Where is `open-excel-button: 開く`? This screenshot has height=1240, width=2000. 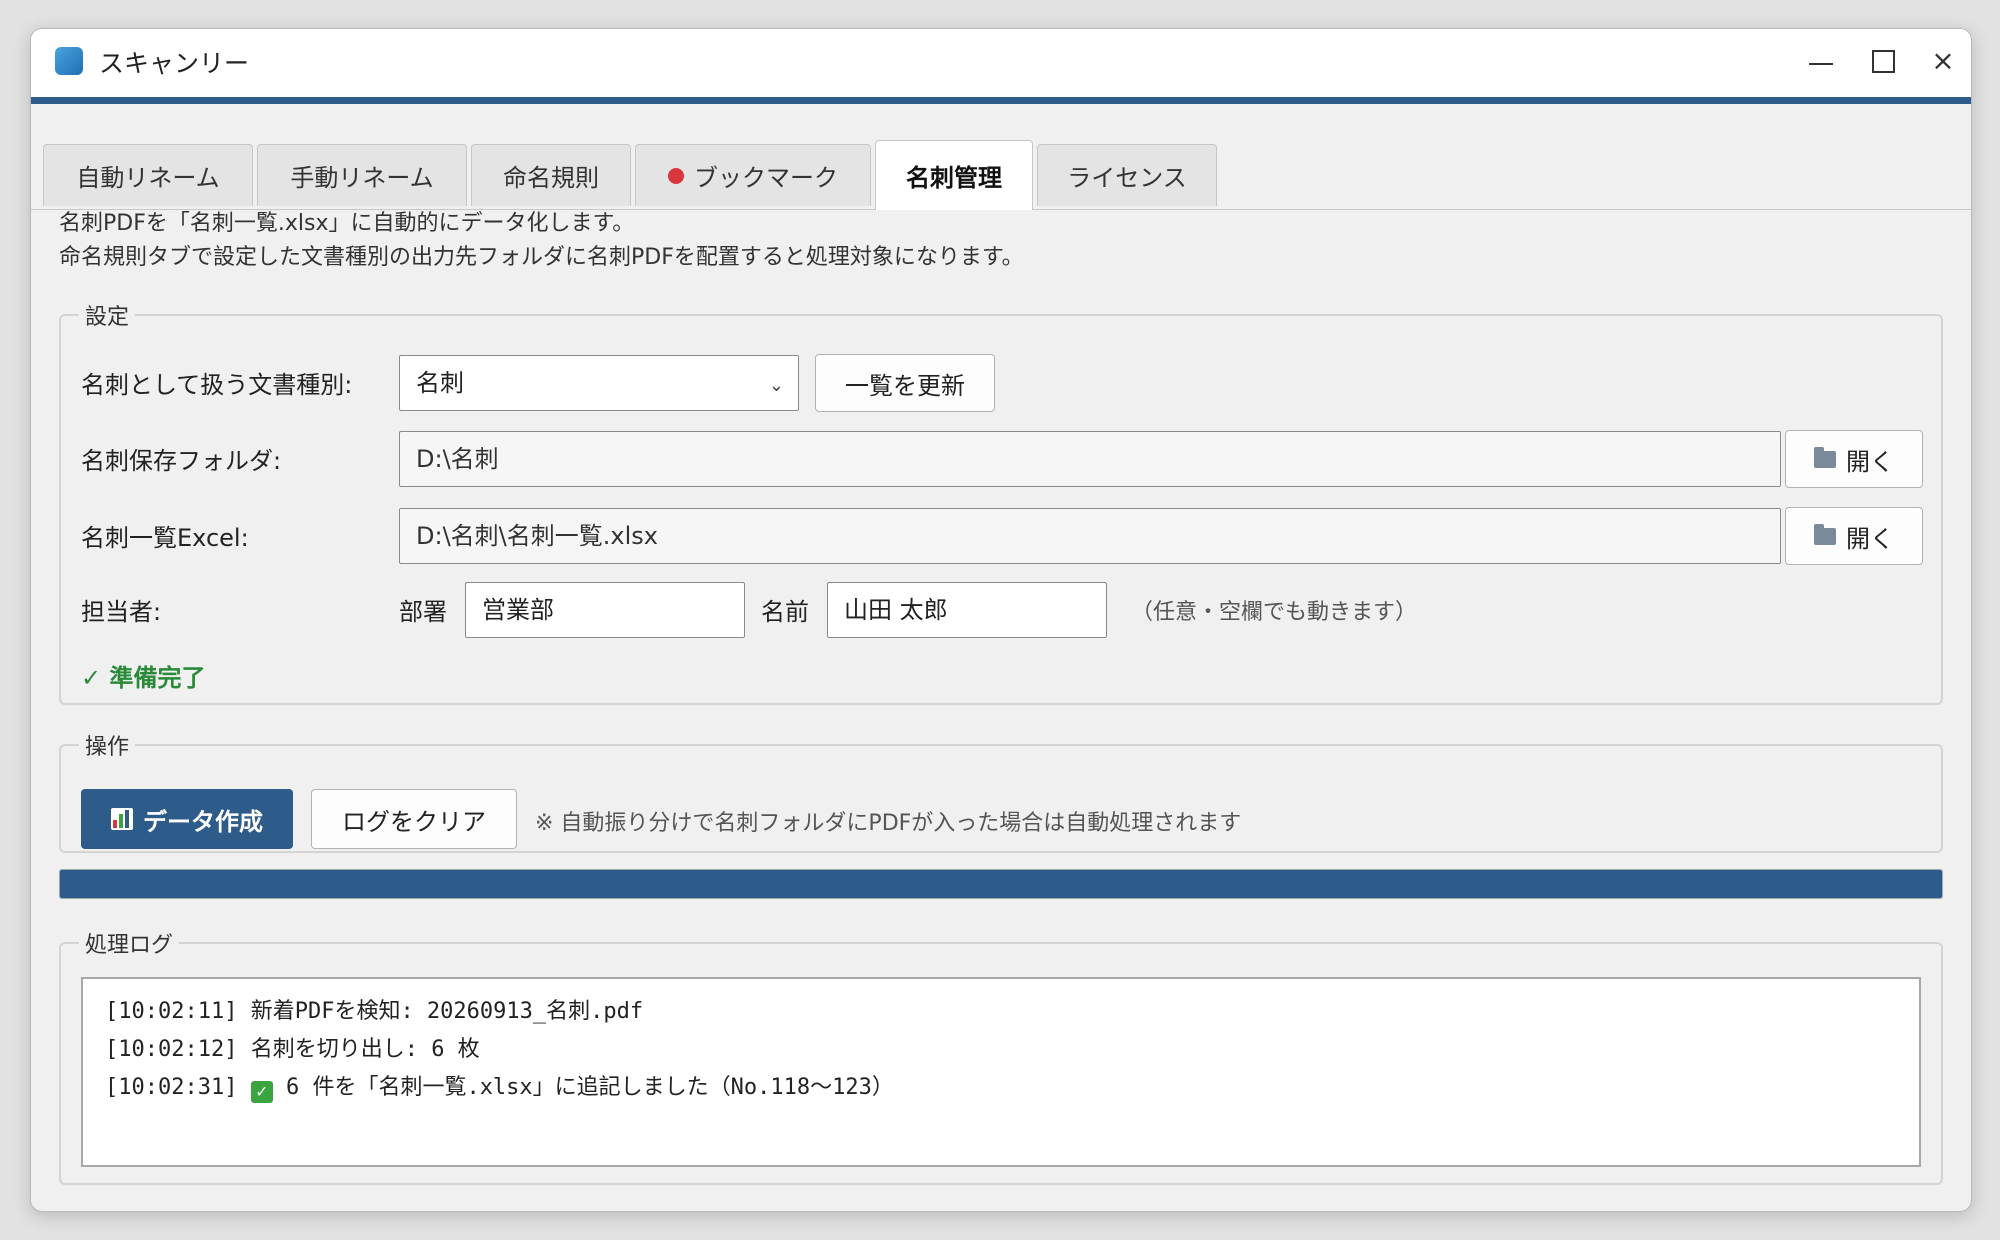 open-excel-button: 開く is located at coordinates (1854, 536).